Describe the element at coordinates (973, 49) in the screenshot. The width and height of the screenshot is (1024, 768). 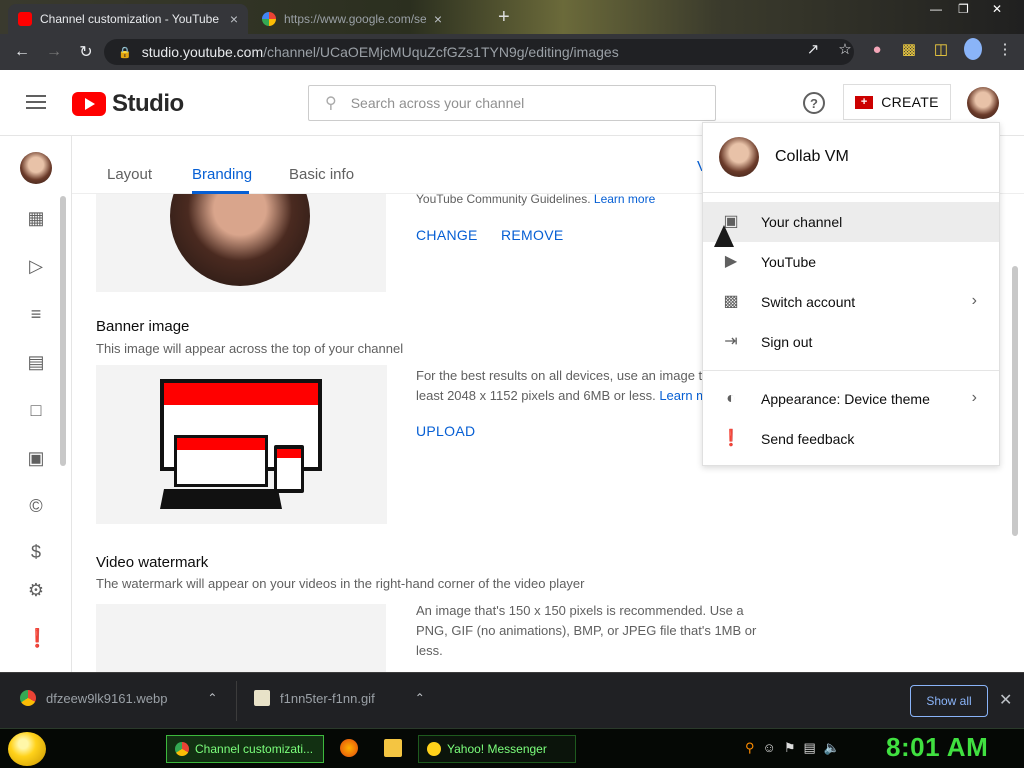
I see `profile-icon` at that location.